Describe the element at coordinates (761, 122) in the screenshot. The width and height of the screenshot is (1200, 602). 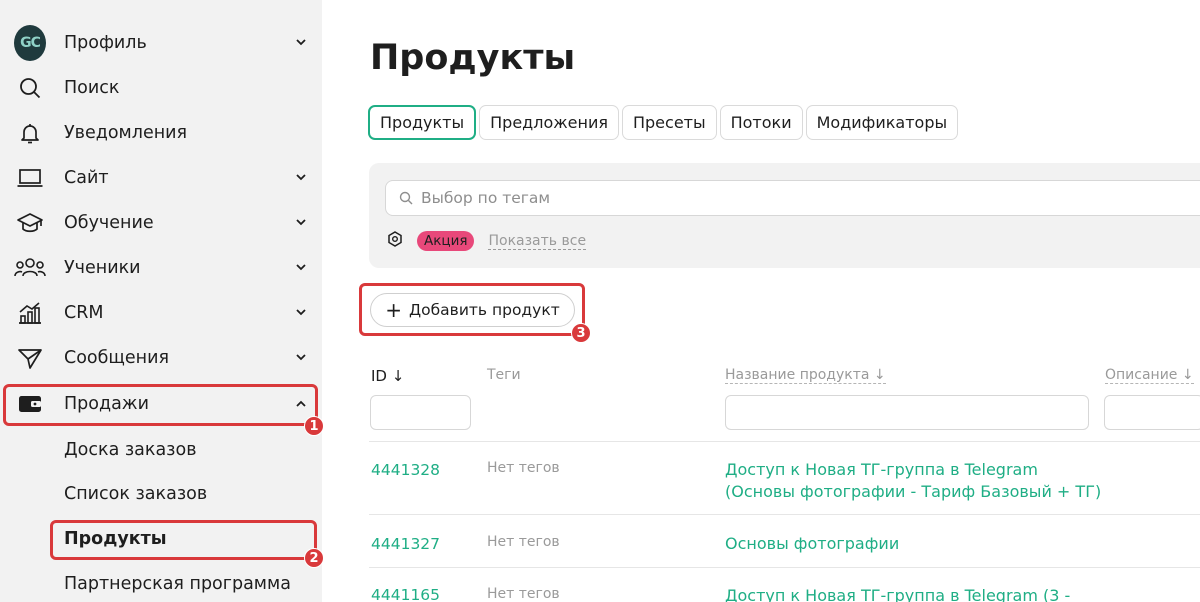
I see `tab-streams: Потоки` at that location.